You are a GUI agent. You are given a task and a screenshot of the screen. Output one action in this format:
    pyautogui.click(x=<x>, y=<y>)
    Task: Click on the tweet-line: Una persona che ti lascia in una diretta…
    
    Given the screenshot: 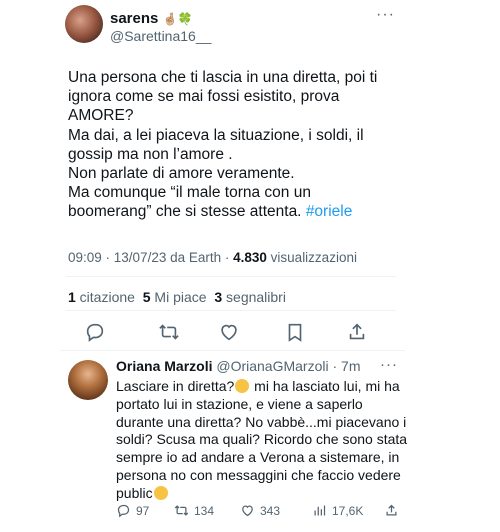 What is the action you would take?
    pyautogui.click(x=223, y=77)
    